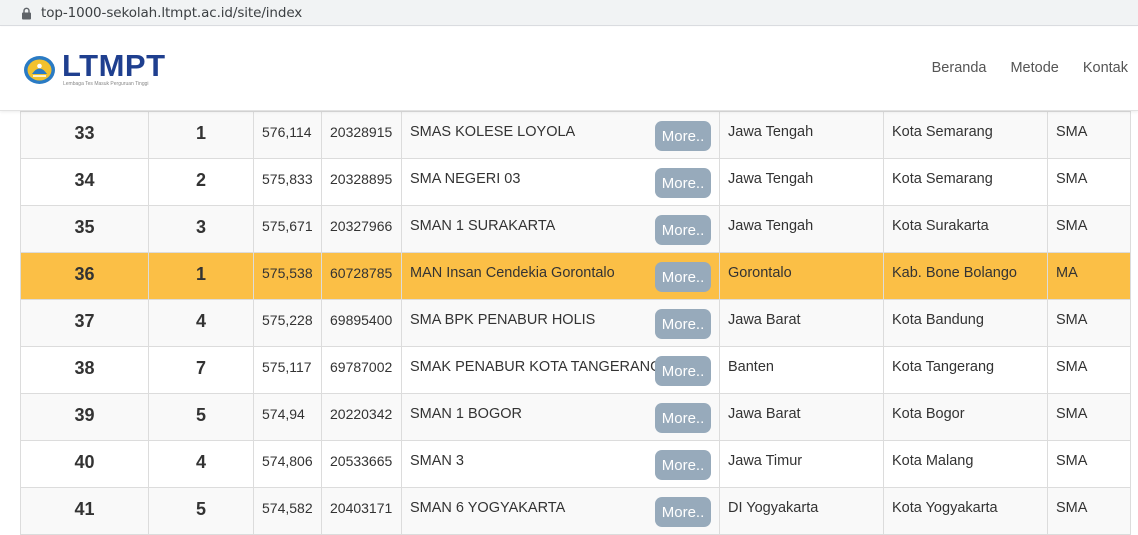 The width and height of the screenshot is (1138, 535). I want to click on city-cell-text: Kota Yogyakarta, so click(945, 508).